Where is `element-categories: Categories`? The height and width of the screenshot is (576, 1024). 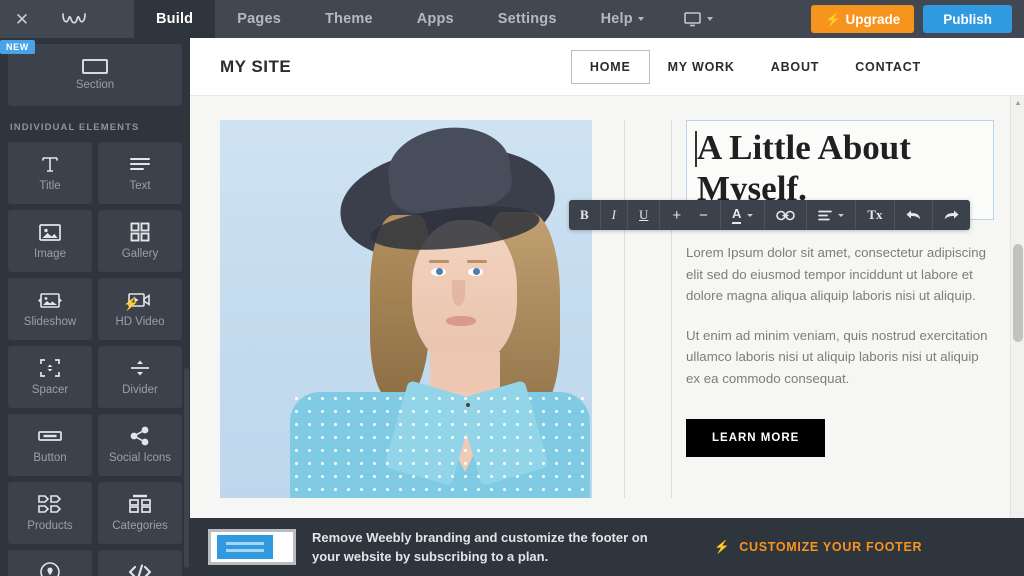 element-categories: Categories is located at coordinates (140, 513).